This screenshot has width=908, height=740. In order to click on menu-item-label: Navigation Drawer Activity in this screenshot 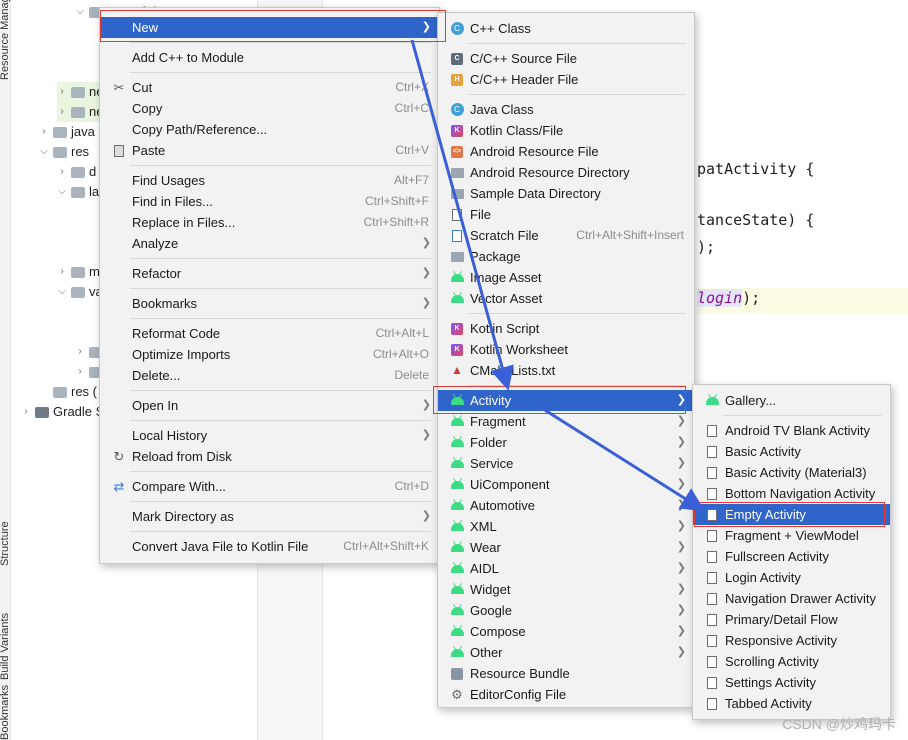, I will do `click(800, 598)`.